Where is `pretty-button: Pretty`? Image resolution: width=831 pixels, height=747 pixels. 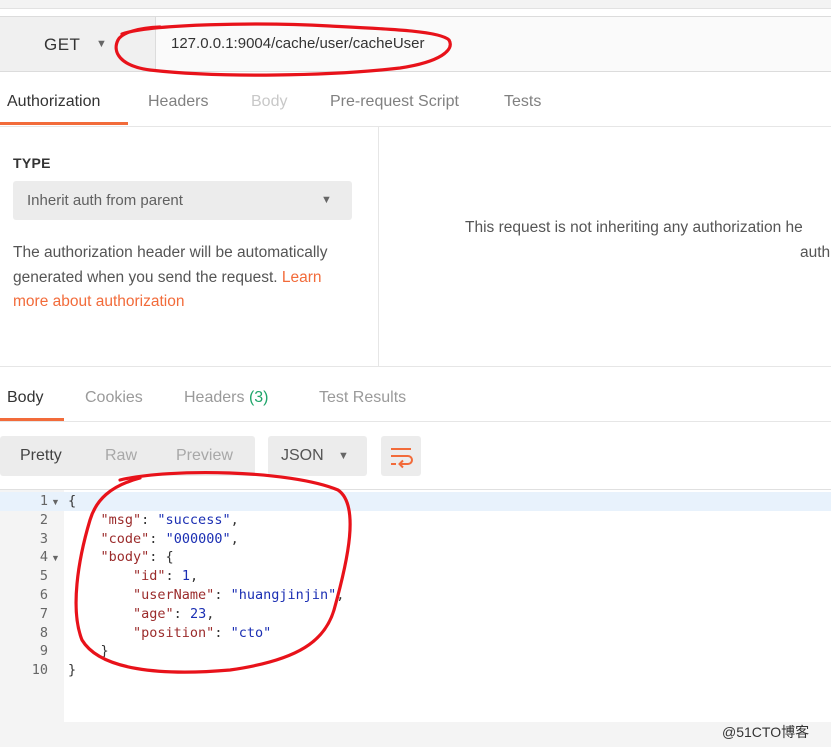 pretty-button: Pretty is located at coordinates (41, 456).